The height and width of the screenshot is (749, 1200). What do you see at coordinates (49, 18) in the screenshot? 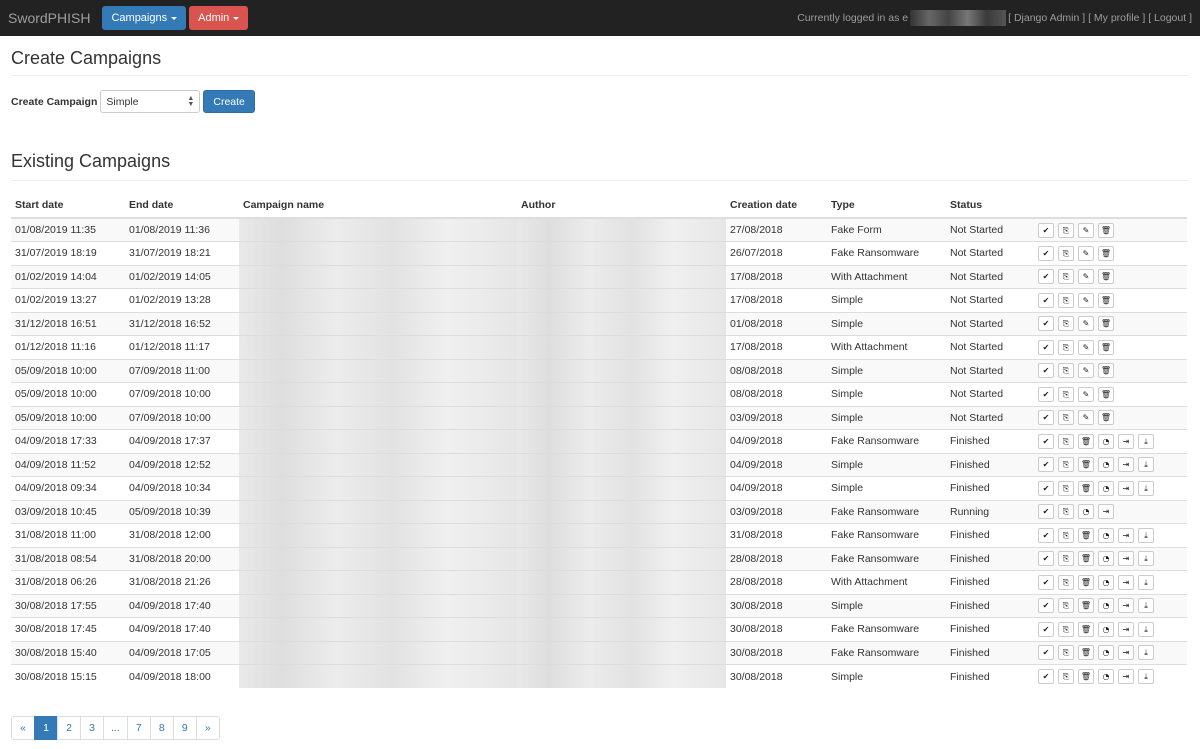
I see `brand-logo: SwordPHISH` at bounding box center [49, 18].